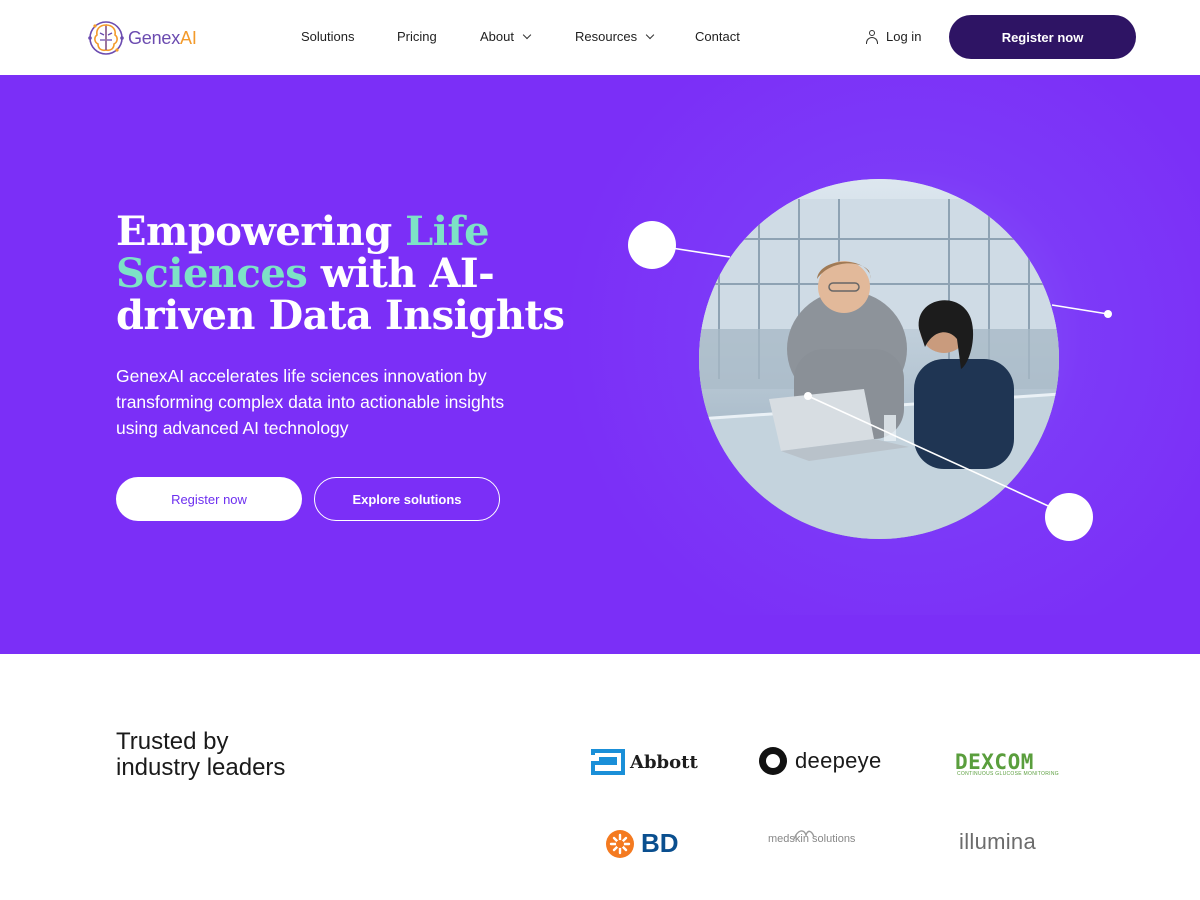 The width and height of the screenshot is (1200, 900). Describe the element at coordinates (804, 835) in the screenshot. I see `medskin-mark-icon` at that location.